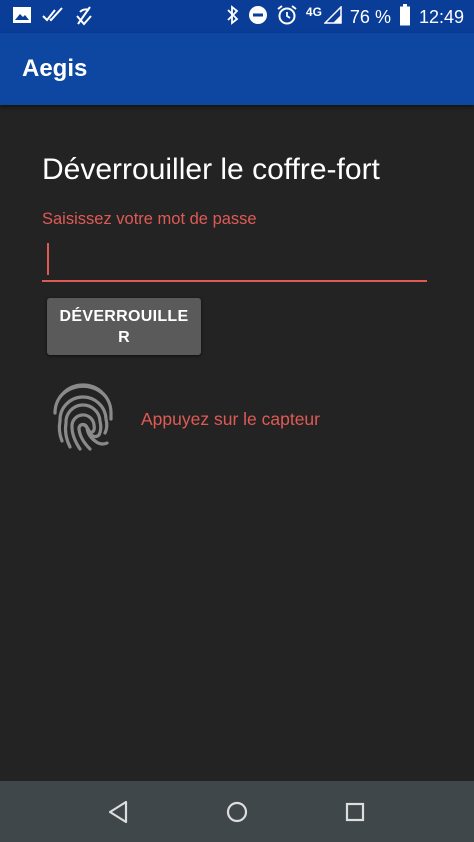  I want to click on page-title: Déverrouiller le coffre-fort, so click(211, 169).